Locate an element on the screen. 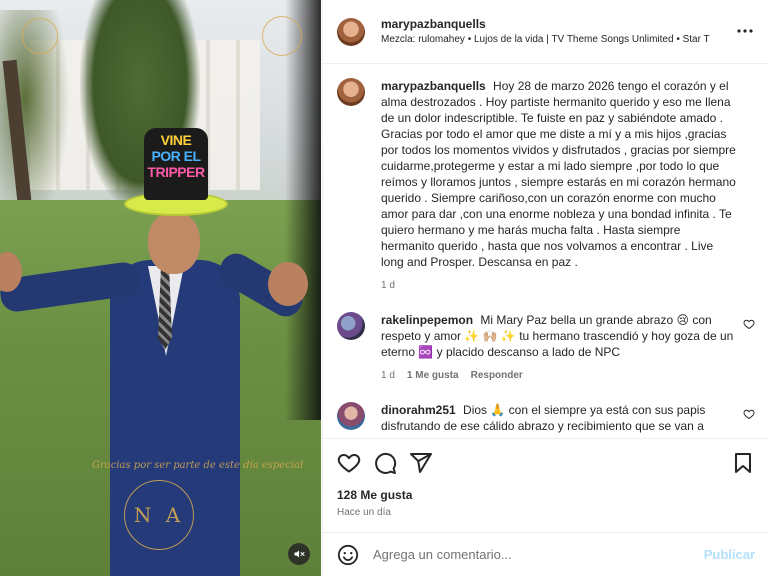 The image size is (768, 576). caption-meta: 1 d is located at coordinates (559, 286).